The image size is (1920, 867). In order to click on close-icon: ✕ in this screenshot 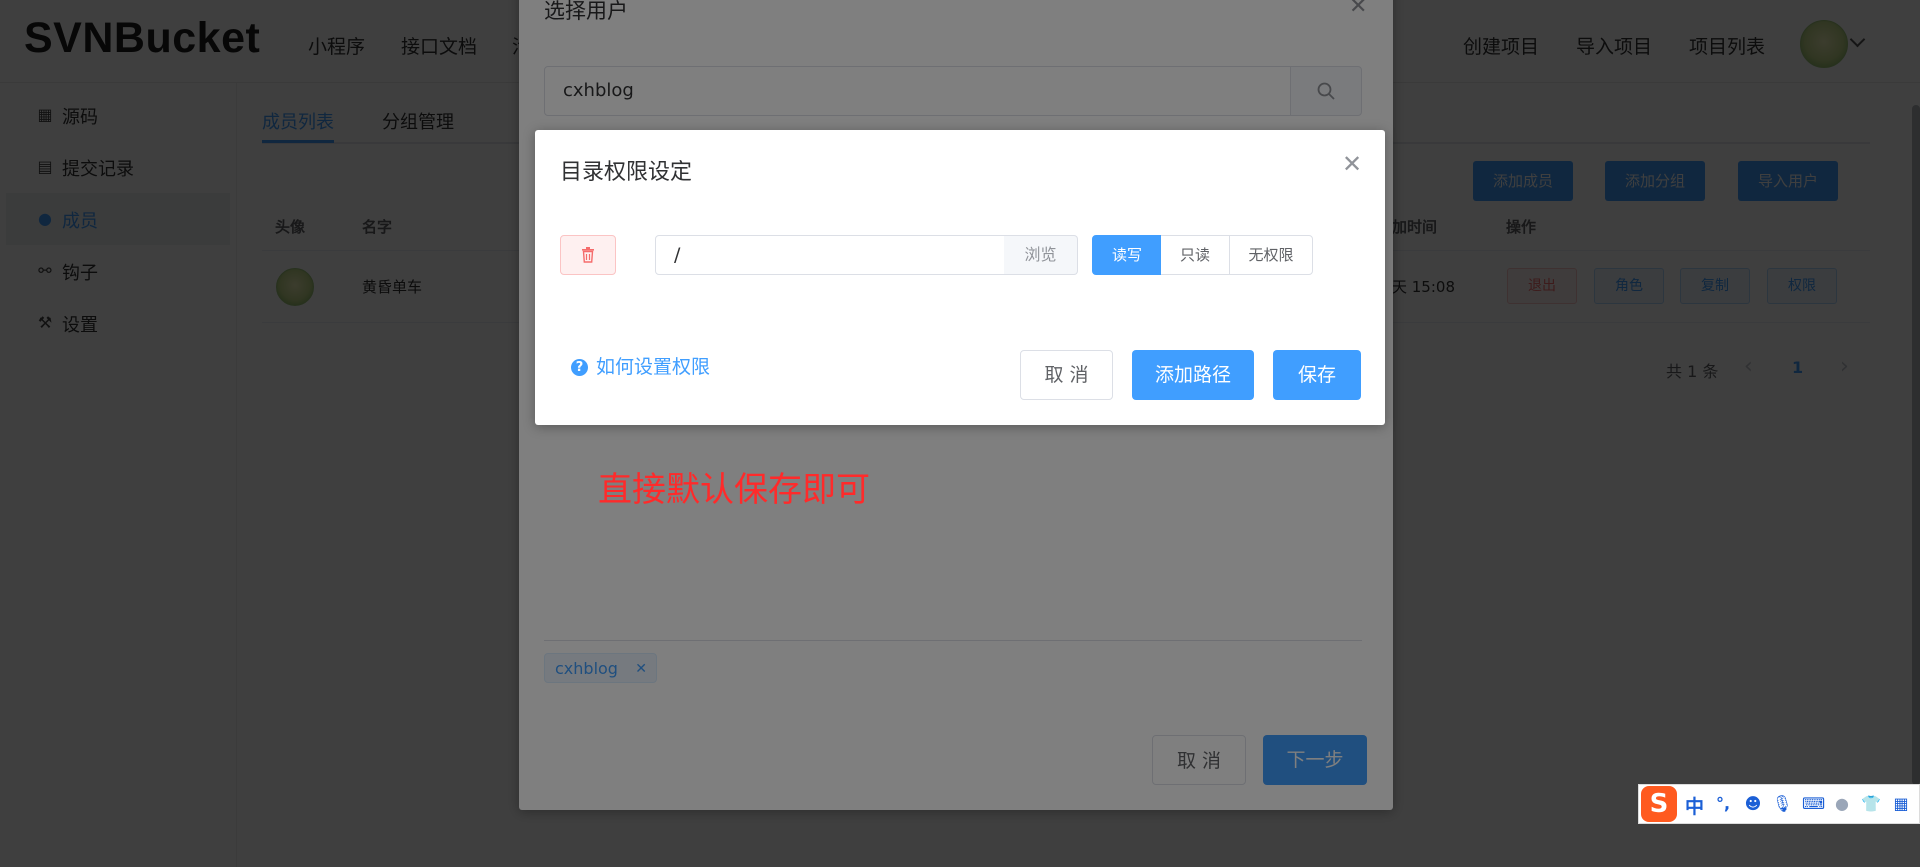, I will do `click(1352, 164)`.